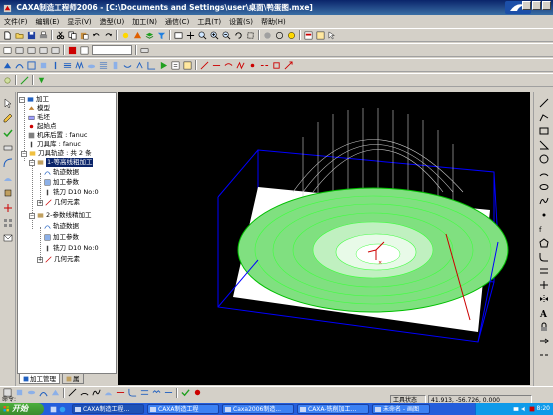  I want to click on menu-communication: 通信(C), so click(177, 22).